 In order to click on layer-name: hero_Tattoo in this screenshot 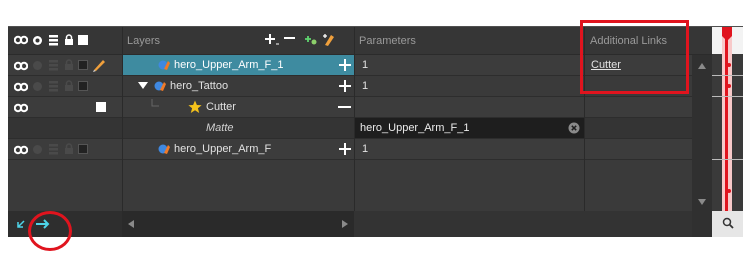, I will do `click(199, 86)`.